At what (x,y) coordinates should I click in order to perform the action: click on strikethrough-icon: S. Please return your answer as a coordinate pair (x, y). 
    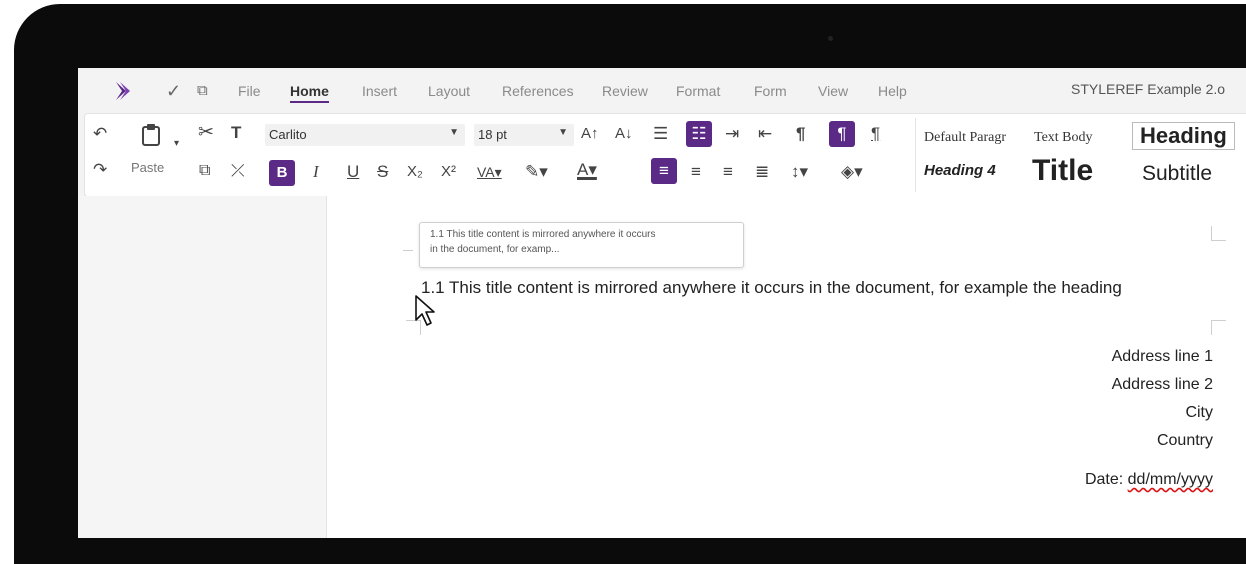
    Looking at the image, I should click on (382, 172).